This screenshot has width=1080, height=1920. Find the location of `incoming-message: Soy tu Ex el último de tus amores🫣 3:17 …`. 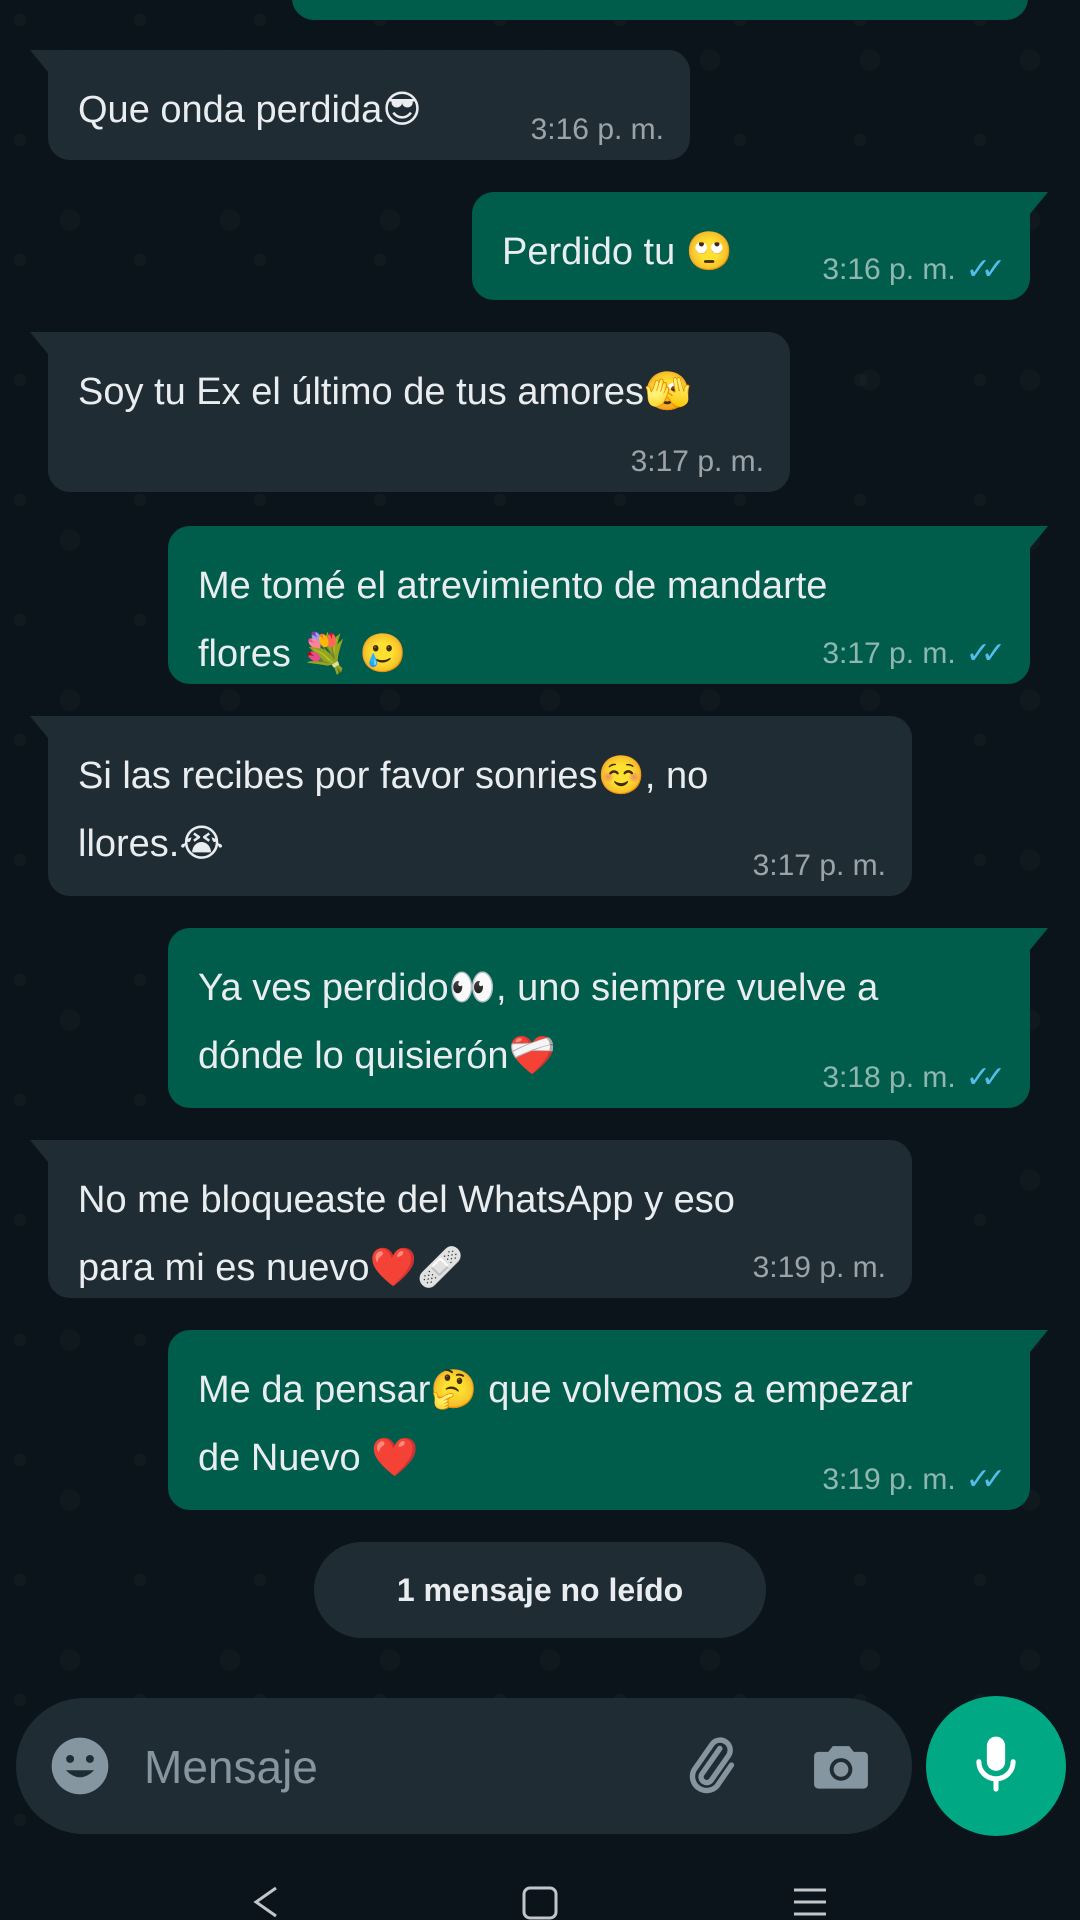

incoming-message: Soy tu Ex el último de tus amores🫣 3:17 … is located at coordinates (410, 412).